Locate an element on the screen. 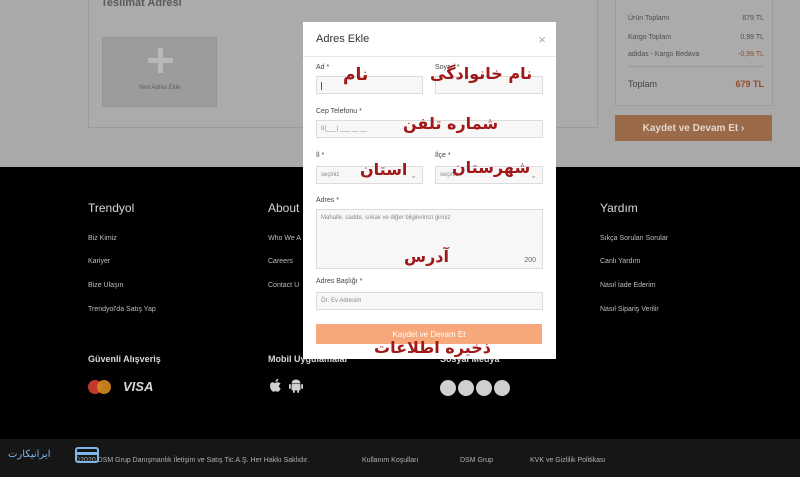  logo-text: ایرانیکارت is located at coordinates (29, 454).